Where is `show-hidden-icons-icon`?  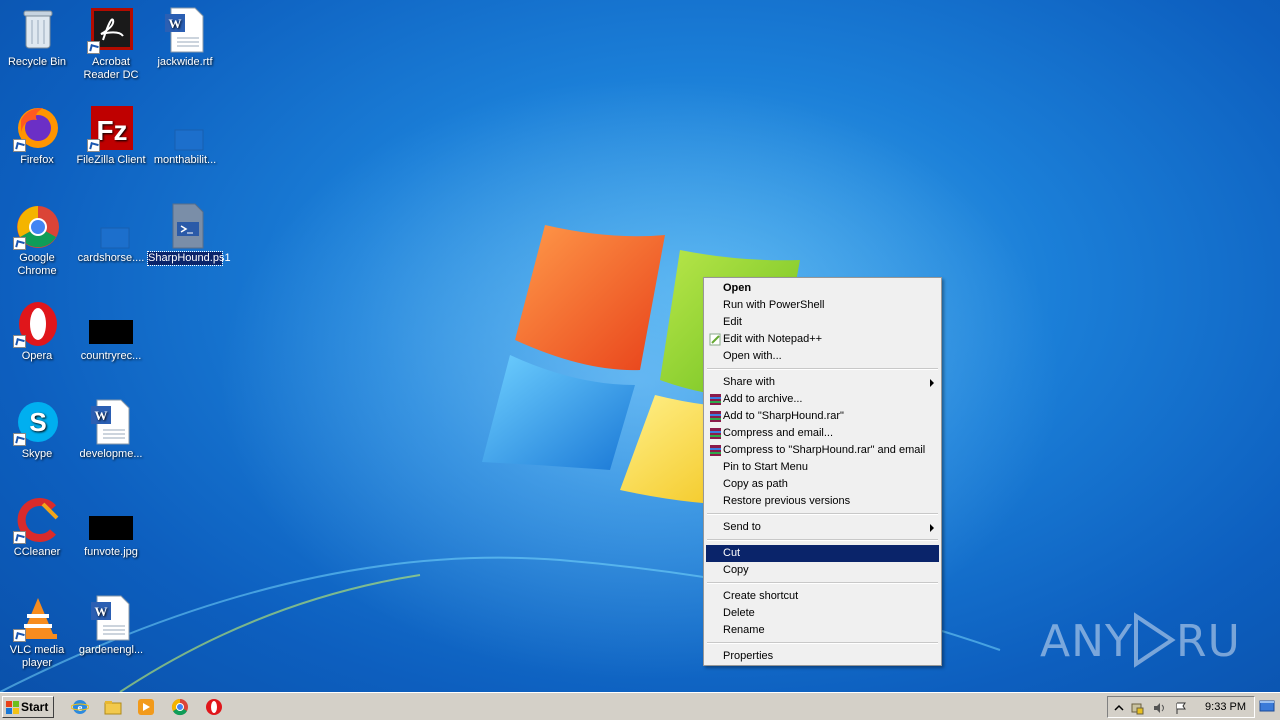
show-hidden-icons-icon is located at coordinates (1119, 708).